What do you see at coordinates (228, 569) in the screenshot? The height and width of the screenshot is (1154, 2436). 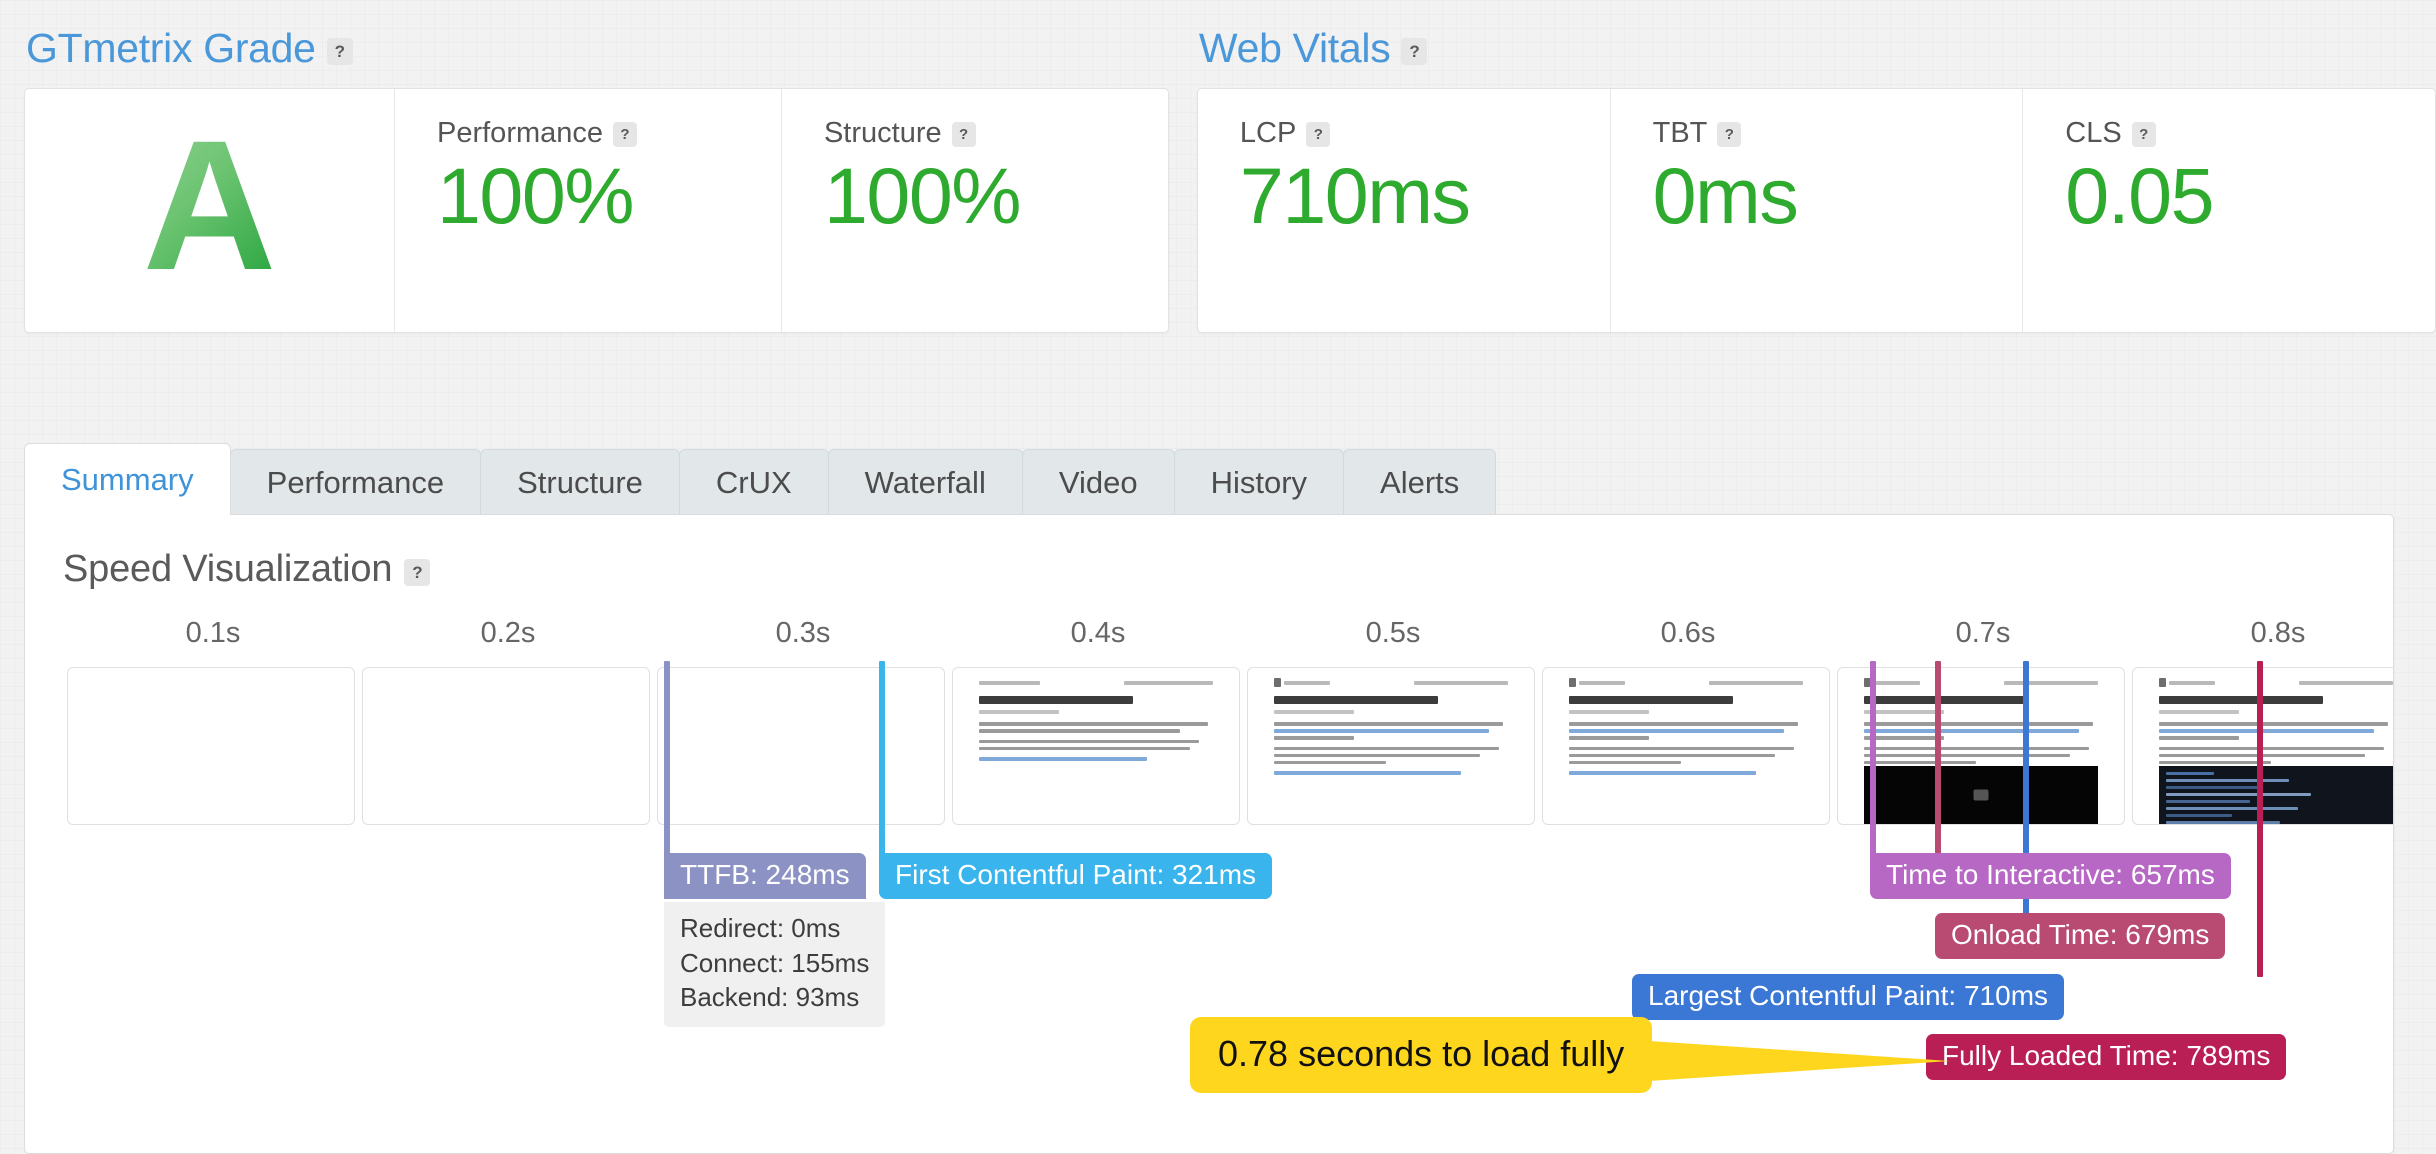 I see `page-title: Speed Visualization` at bounding box center [228, 569].